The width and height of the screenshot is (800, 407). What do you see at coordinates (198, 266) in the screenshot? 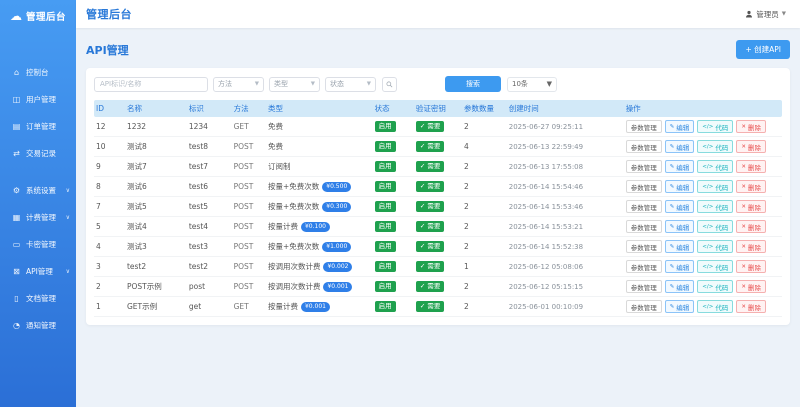
I see `cell-code: test2` at bounding box center [198, 266].